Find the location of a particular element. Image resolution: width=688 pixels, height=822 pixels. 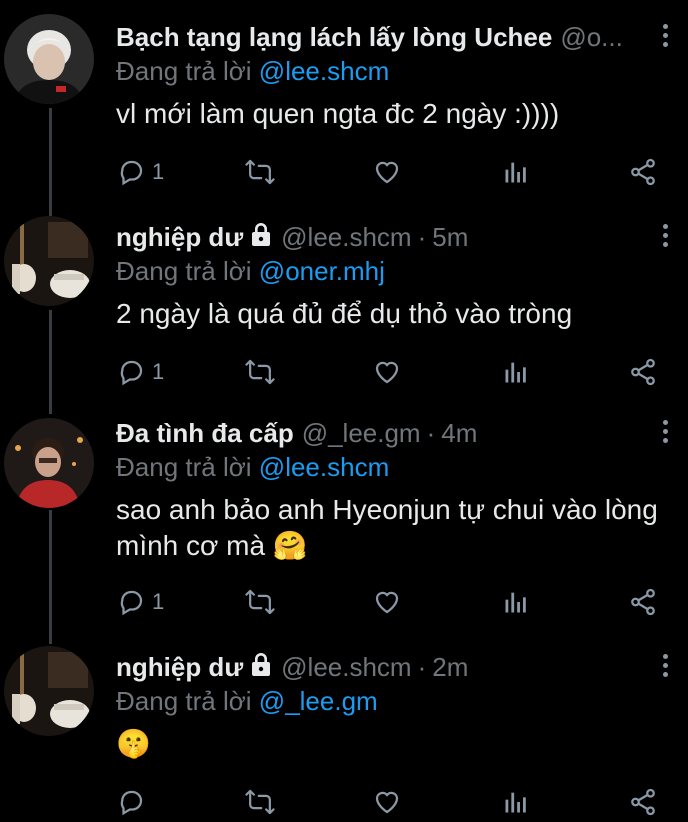

replying-to: Đang trả lời @_lee.gm is located at coordinates (247, 701).